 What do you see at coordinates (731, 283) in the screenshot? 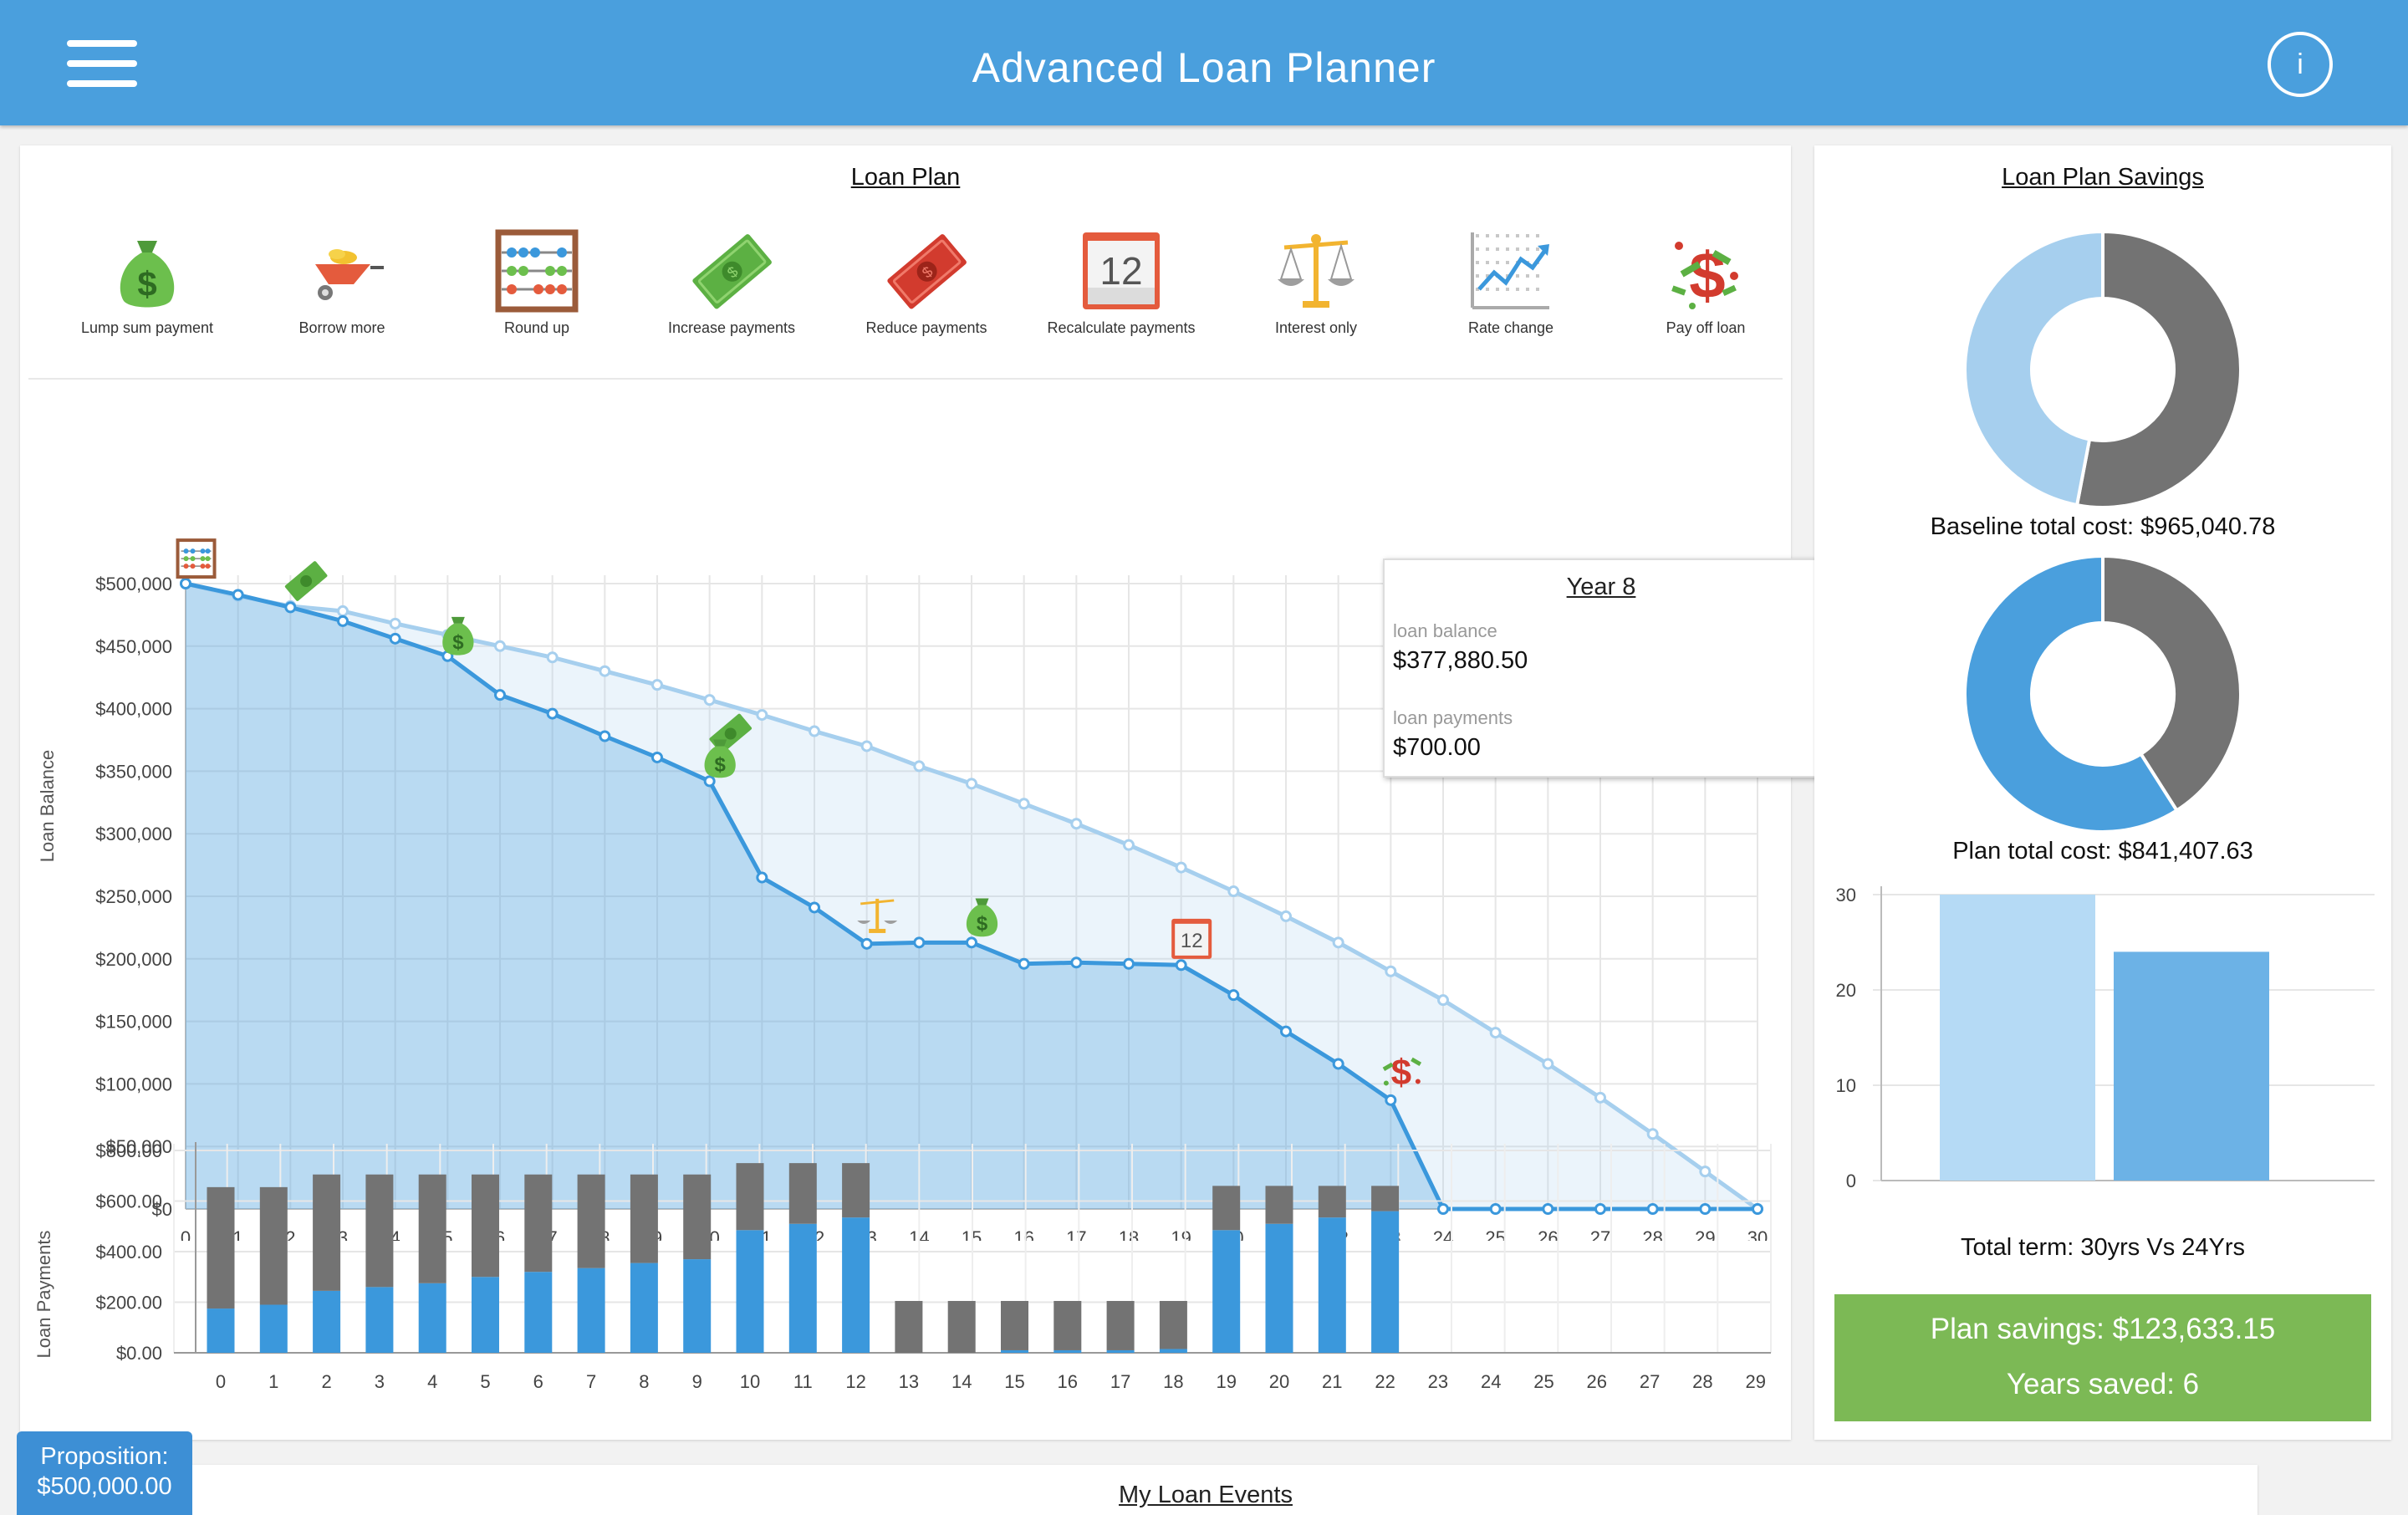
I see `tool-increase-payments: $ Increase payments` at bounding box center [731, 283].